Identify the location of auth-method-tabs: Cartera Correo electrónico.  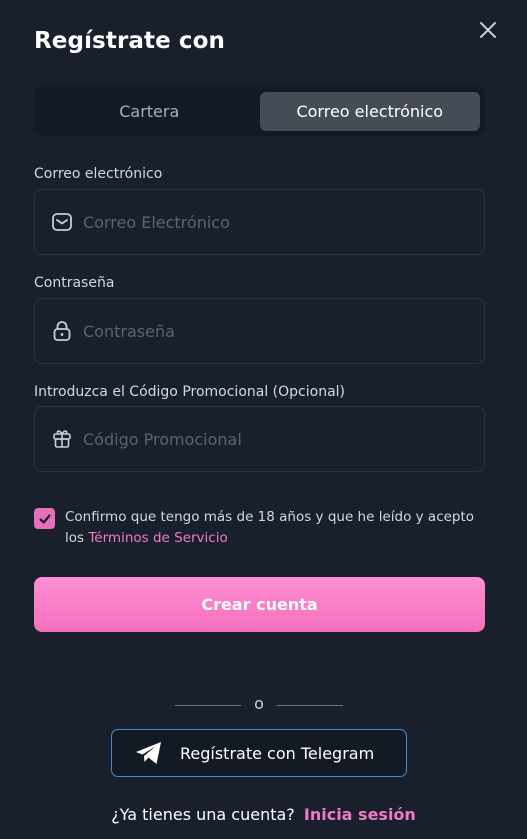
(259, 111).